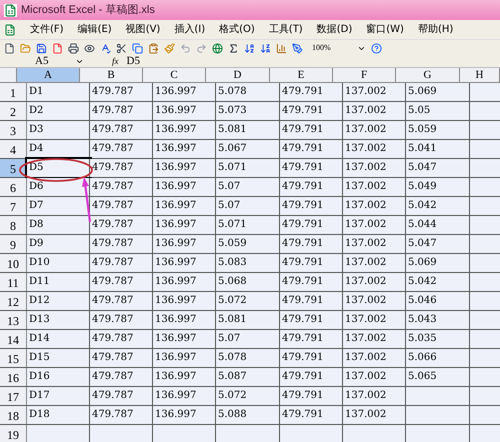 Image resolution: width=500 pixels, height=442 pixels. I want to click on table-cell: D18, so click(58, 415).